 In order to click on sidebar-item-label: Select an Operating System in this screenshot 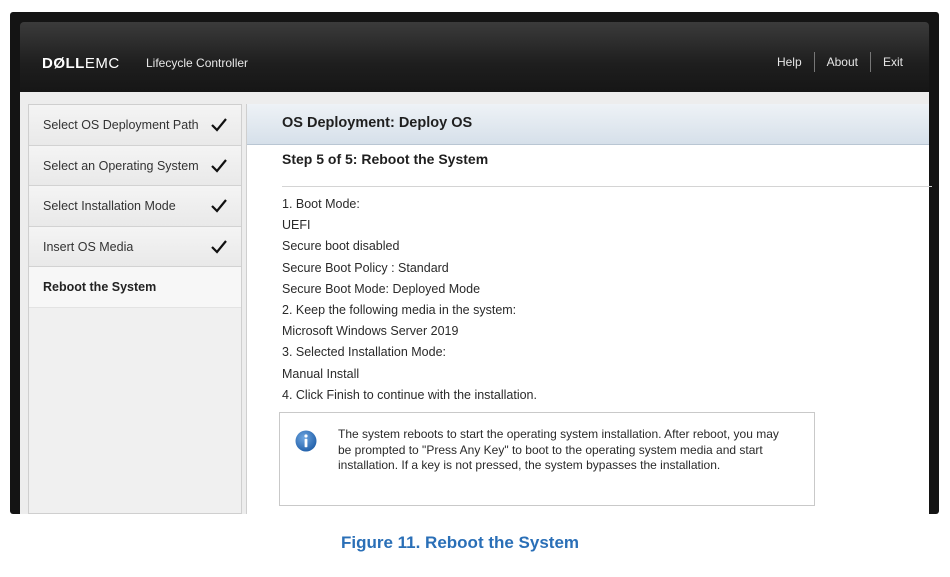, I will do `click(121, 165)`.